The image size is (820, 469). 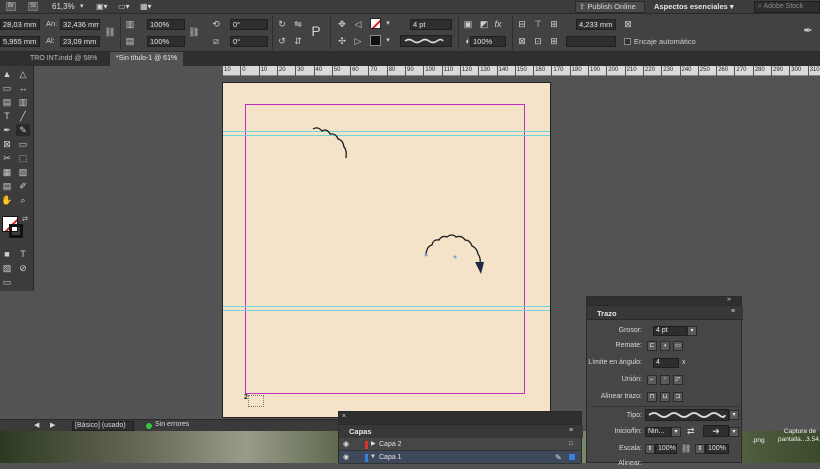 I want to click on stroke-panel-header: Trazo ≡, so click(x=665, y=313).